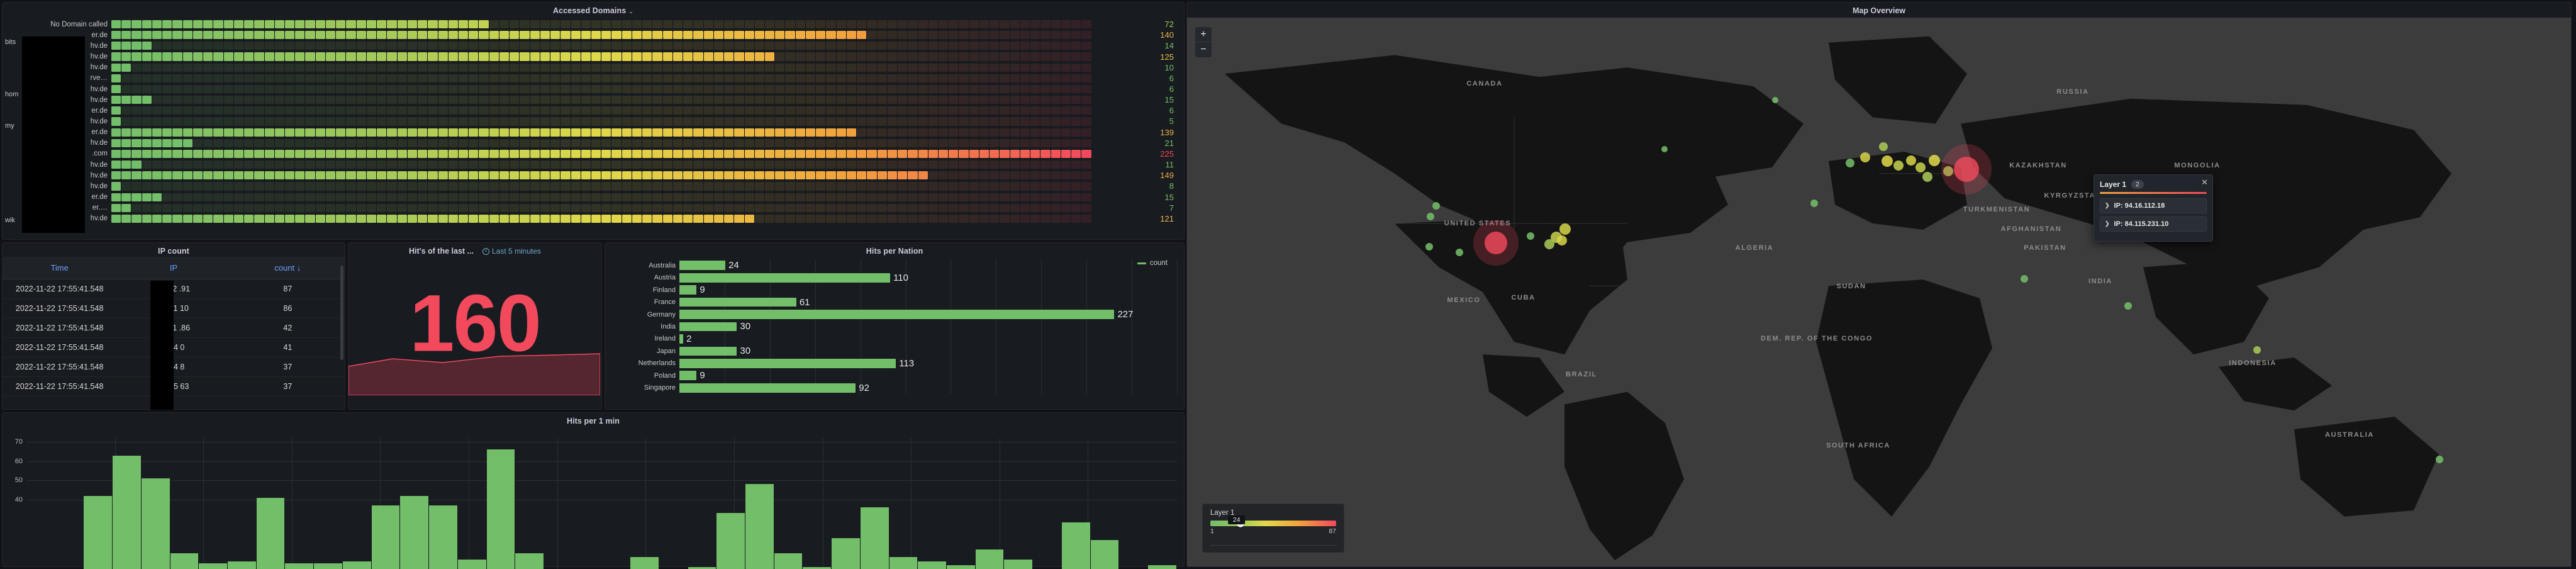  Describe the element at coordinates (174, 386) in the screenshot. I see `table-row: 2022-11-22 17:55:41.54851.15 6337` at that location.